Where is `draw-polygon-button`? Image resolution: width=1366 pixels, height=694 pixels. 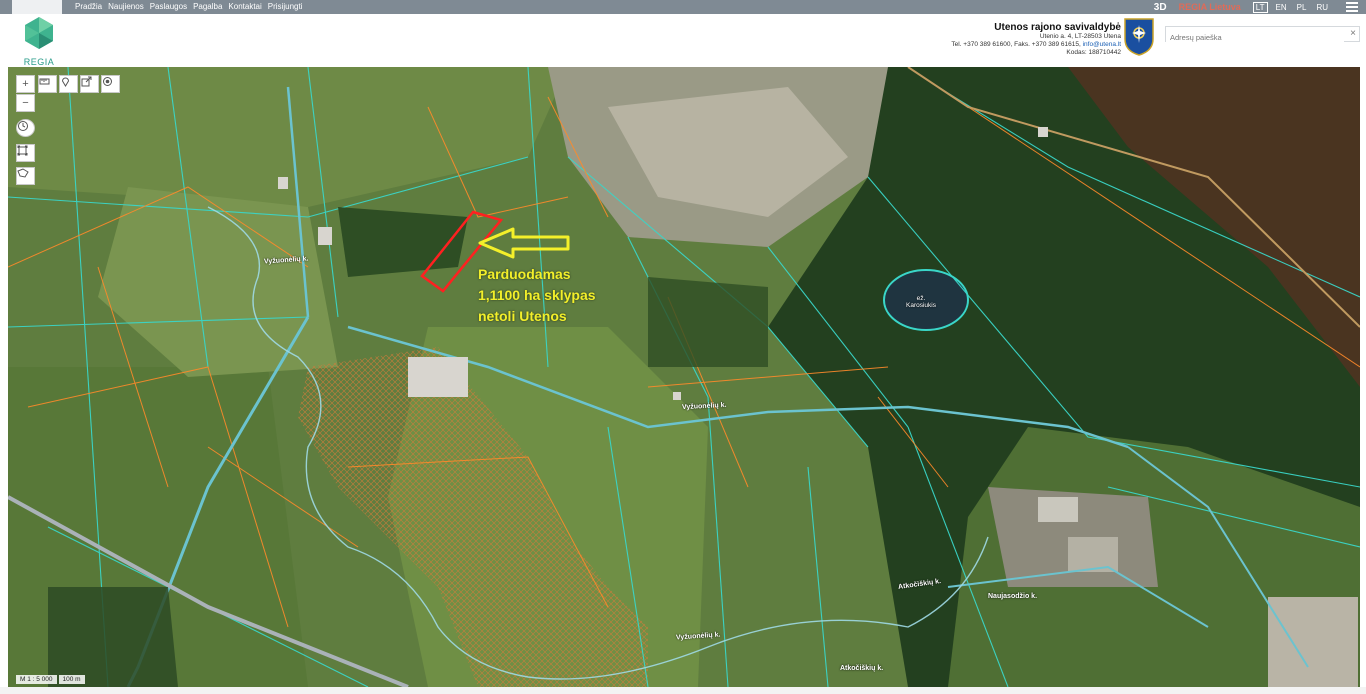 draw-polygon-button is located at coordinates (25, 176).